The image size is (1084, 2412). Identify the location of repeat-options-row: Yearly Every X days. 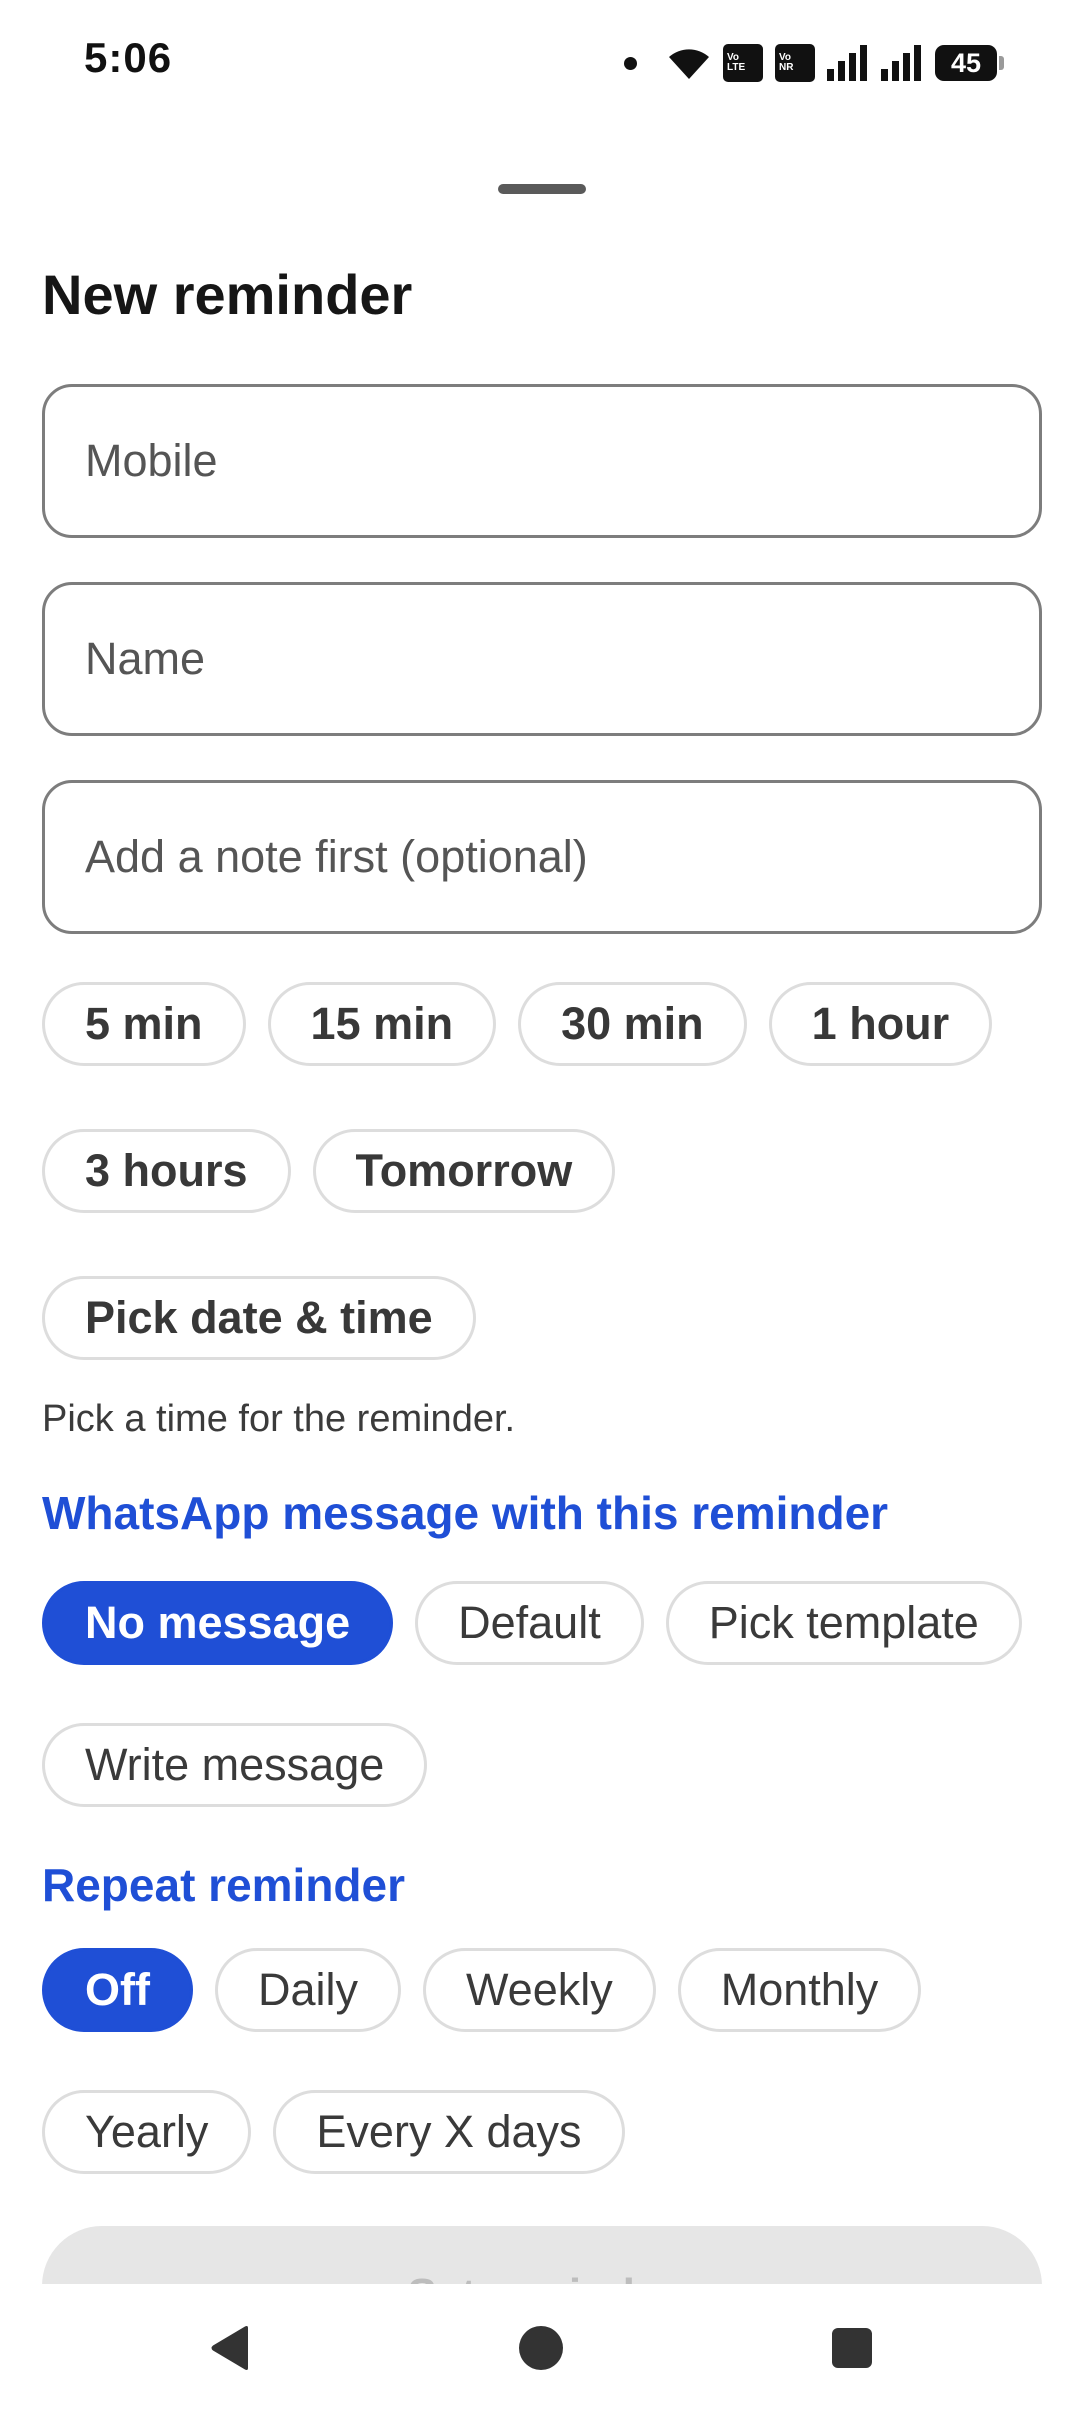
(333, 2132).